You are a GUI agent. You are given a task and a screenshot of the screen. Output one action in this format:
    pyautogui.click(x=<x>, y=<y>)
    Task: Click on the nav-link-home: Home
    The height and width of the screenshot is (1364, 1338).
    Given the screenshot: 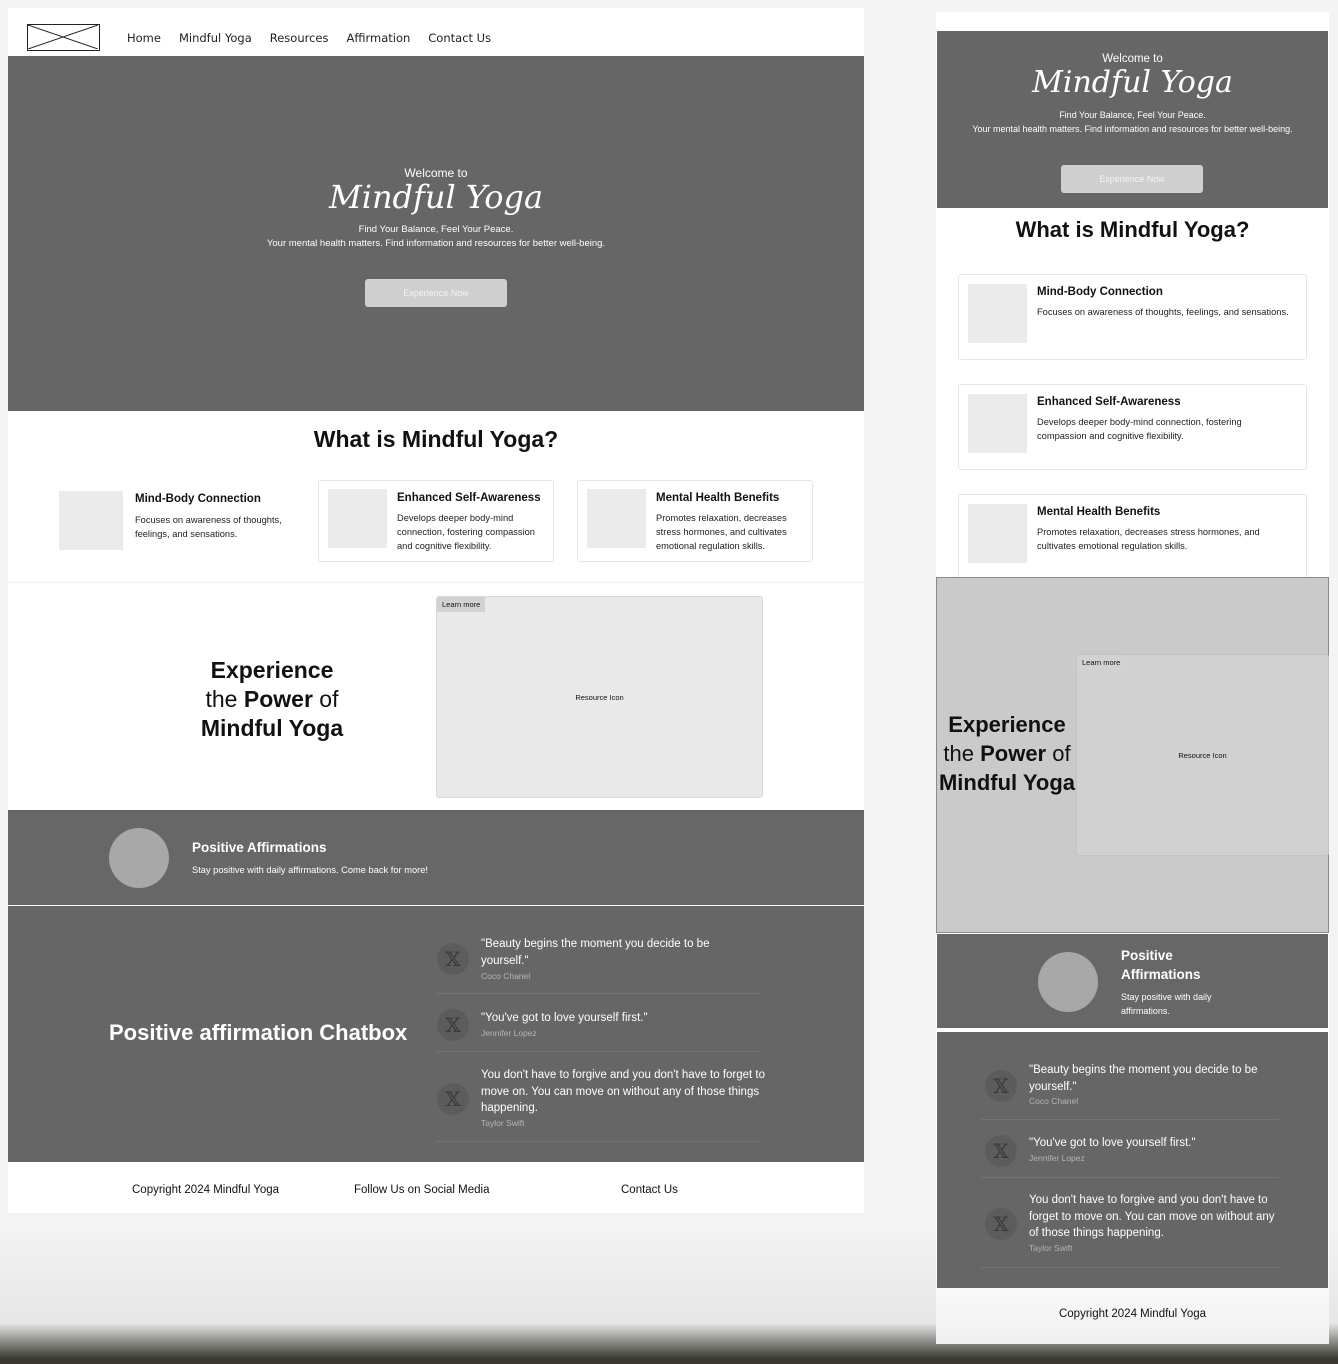 What is the action you would take?
    pyautogui.click(x=144, y=38)
    